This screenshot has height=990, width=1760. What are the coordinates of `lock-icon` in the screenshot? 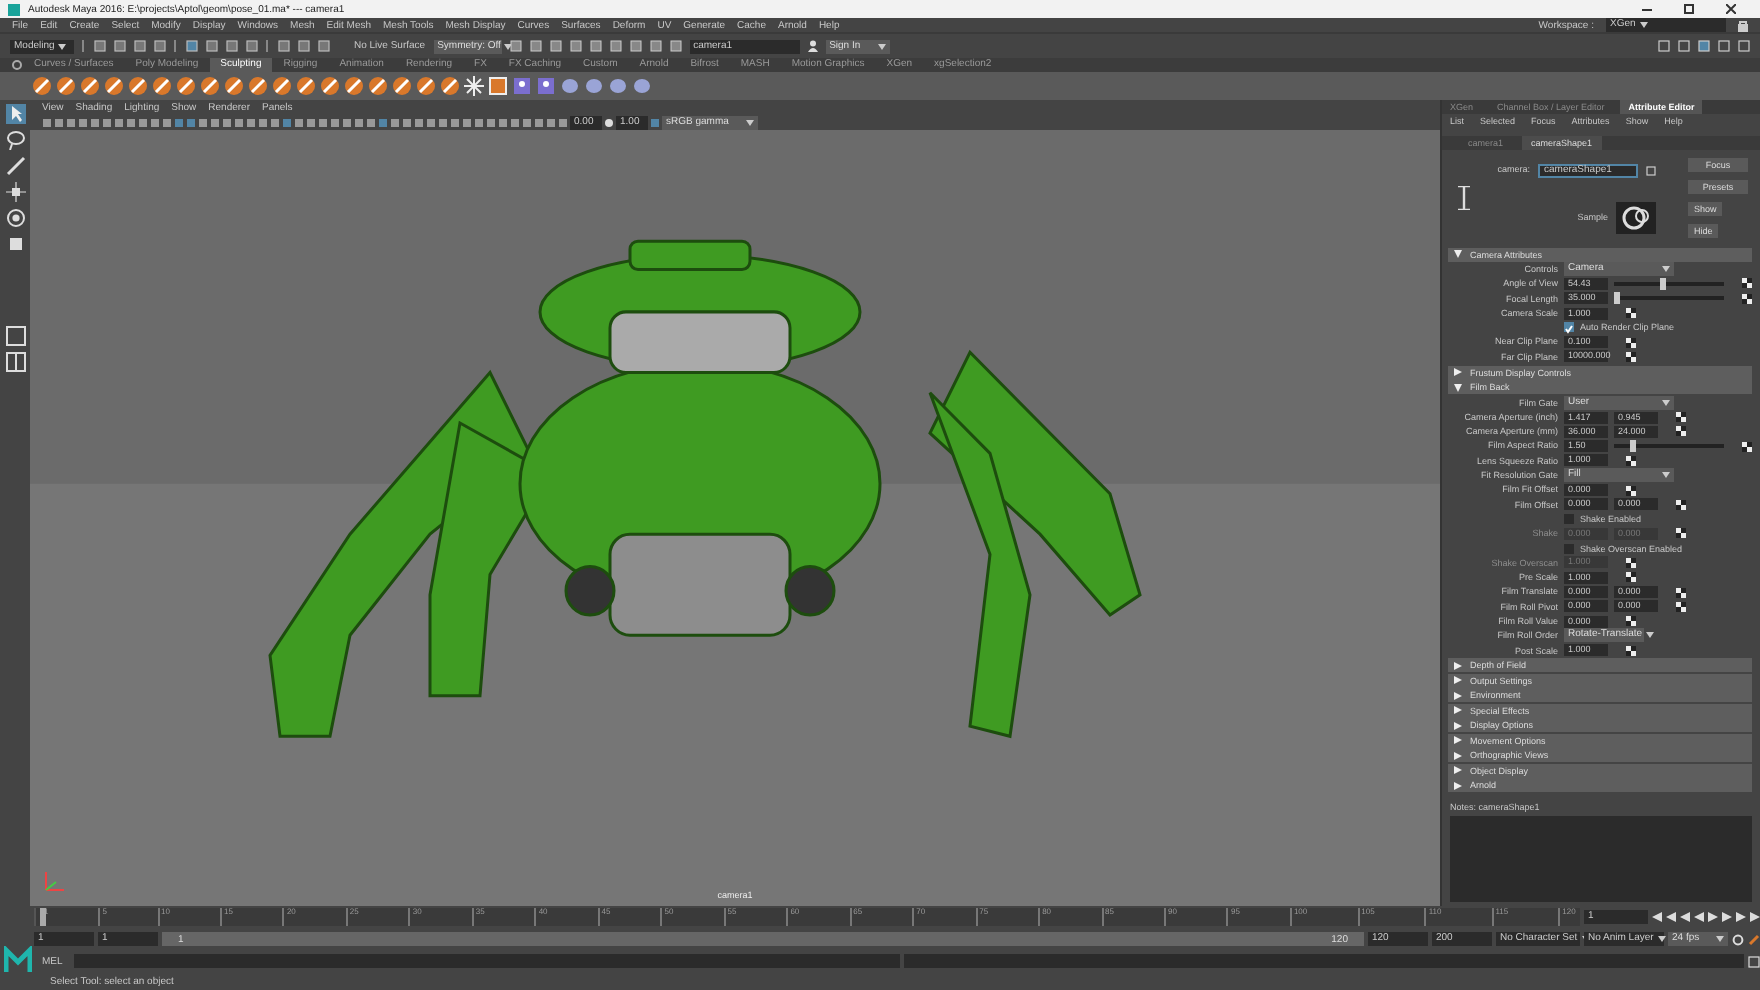 It's located at (1743, 25).